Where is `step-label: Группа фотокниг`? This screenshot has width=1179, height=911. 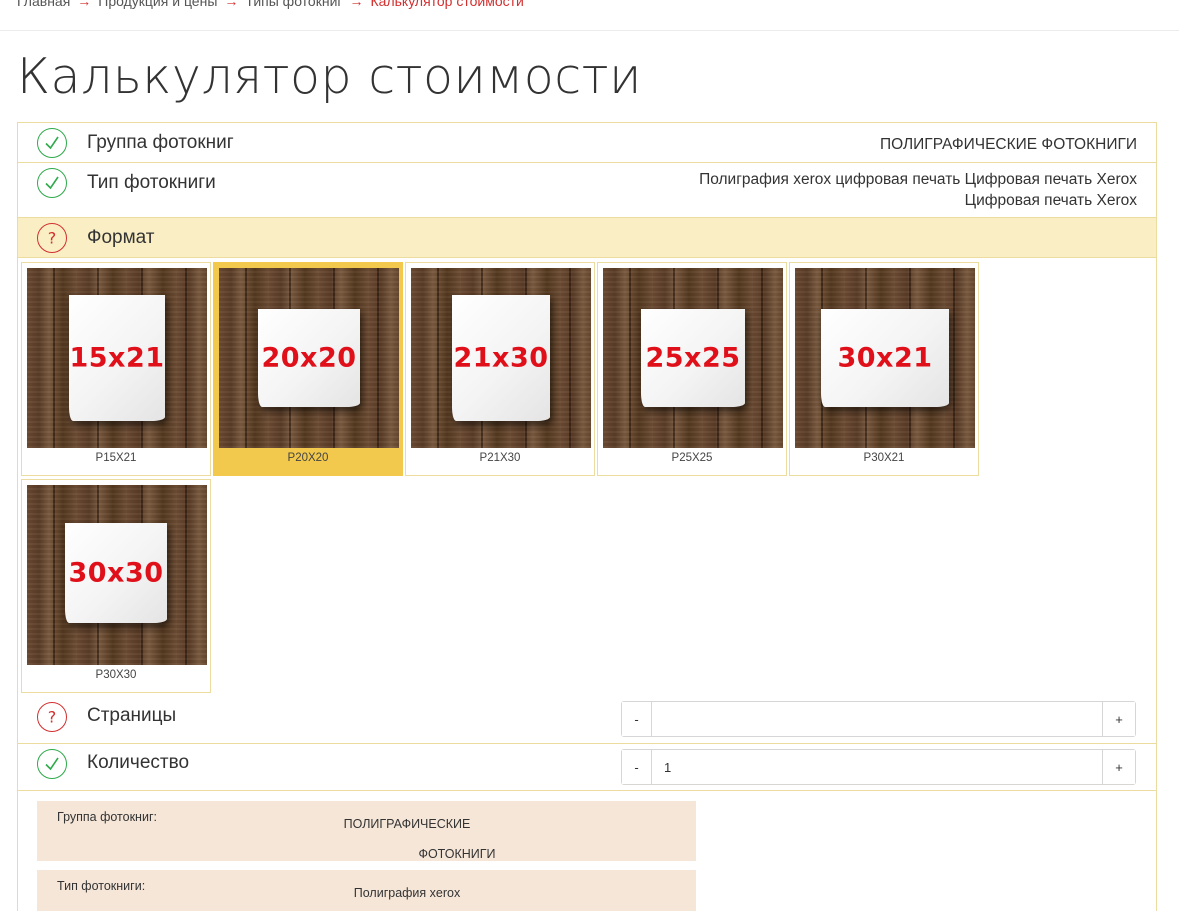
step-label: Группа фотокниг is located at coordinates (160, 142).